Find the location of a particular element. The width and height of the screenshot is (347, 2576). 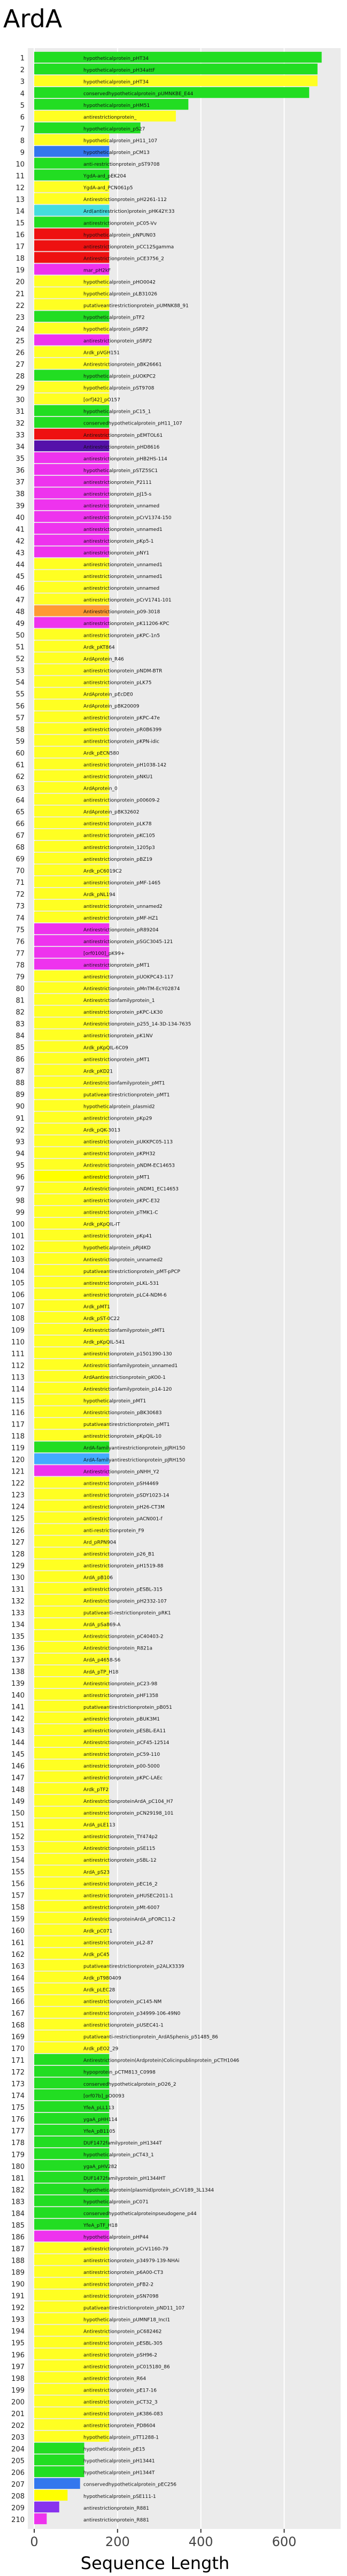

row-number: 66 is located at coordinates (20, 824).